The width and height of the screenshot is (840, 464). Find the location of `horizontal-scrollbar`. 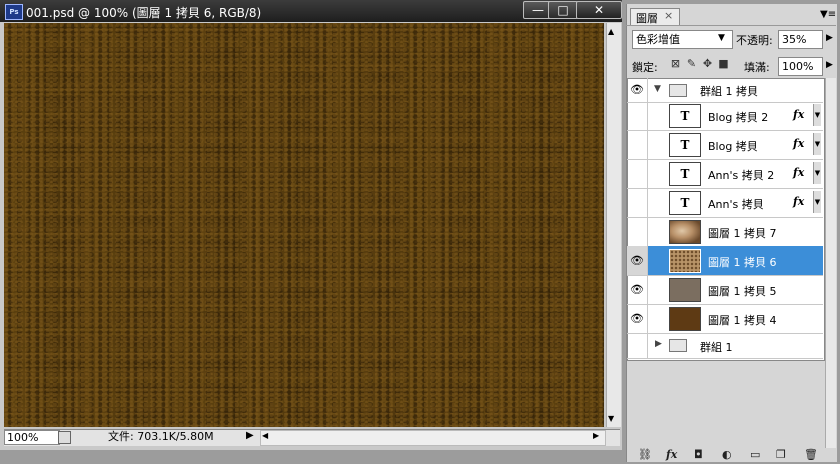

horizontal-scrollbar is located at coordinates (433, 438).